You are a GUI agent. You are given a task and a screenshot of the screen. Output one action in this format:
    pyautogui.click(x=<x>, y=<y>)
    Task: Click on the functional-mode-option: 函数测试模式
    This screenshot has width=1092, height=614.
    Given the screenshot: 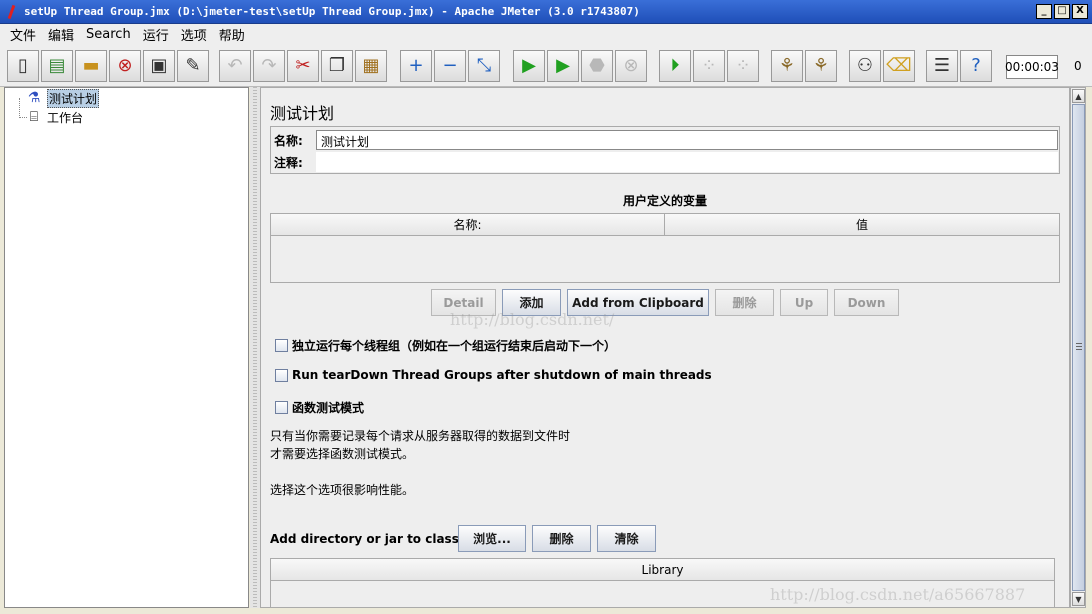 What is the action you would take?
    pyautogui.click(x=319, y=407)
    